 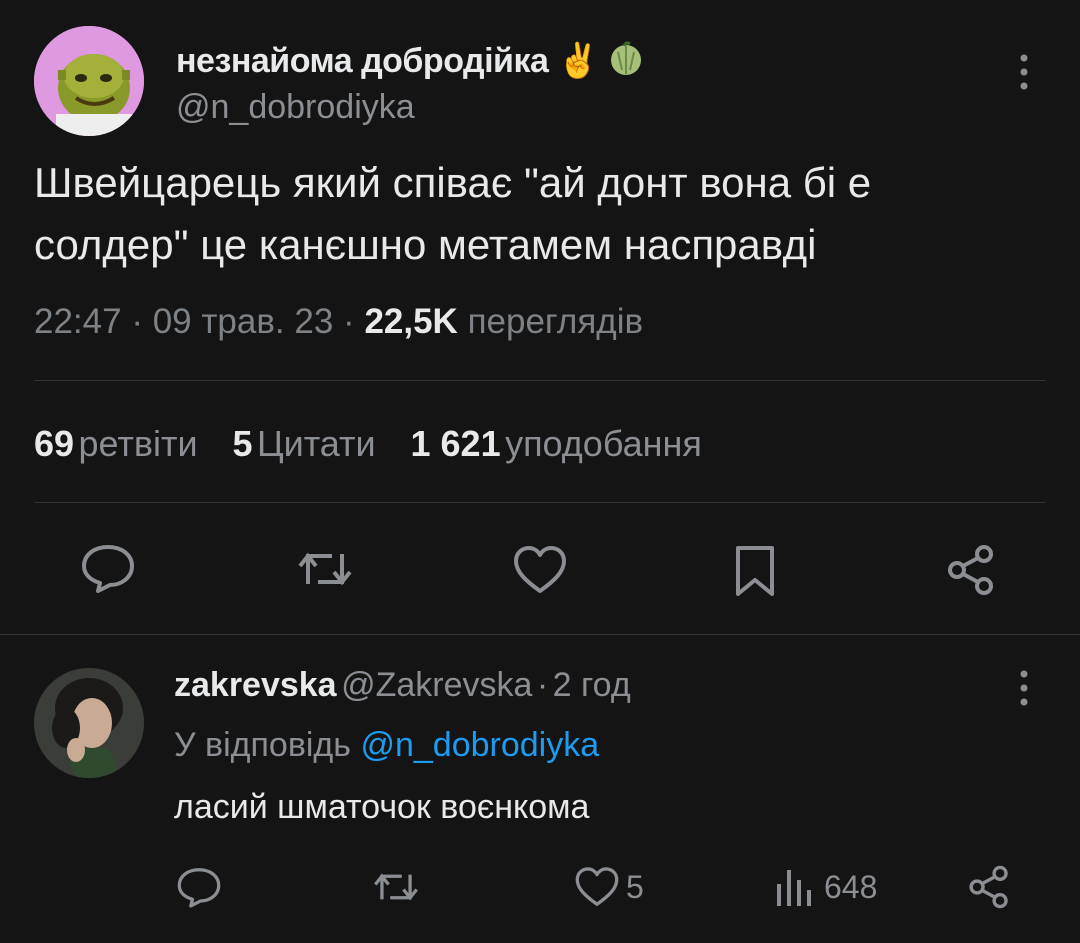 I want to click on author-avatar, so click(x=89, y=81).